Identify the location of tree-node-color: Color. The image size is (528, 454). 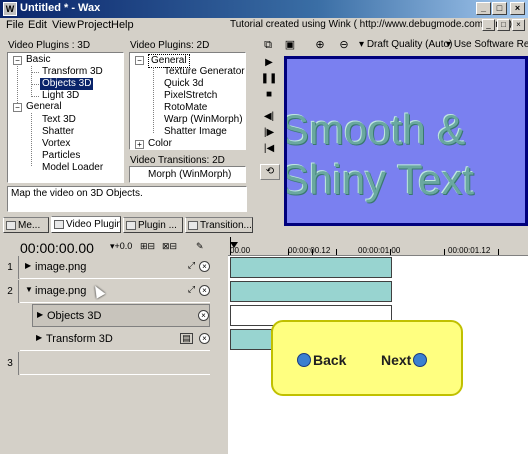
(160, 144).